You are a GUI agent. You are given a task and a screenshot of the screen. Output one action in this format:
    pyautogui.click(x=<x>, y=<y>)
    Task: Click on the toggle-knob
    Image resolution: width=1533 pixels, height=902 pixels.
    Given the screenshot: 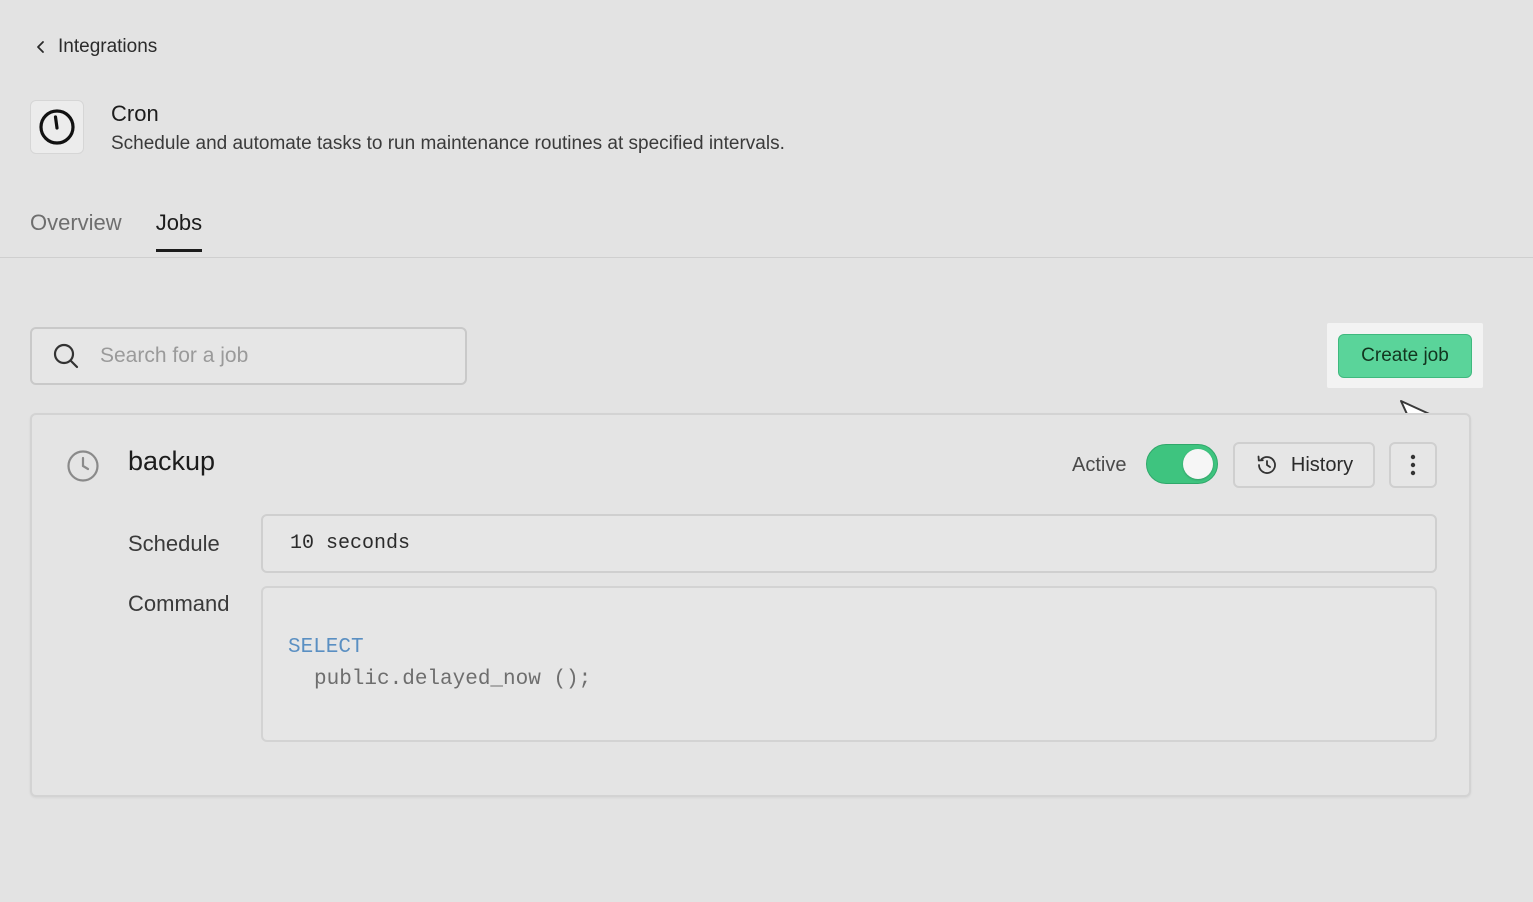 What is the action you would take?
    pyautogui.click(x=1198, y=464)
    